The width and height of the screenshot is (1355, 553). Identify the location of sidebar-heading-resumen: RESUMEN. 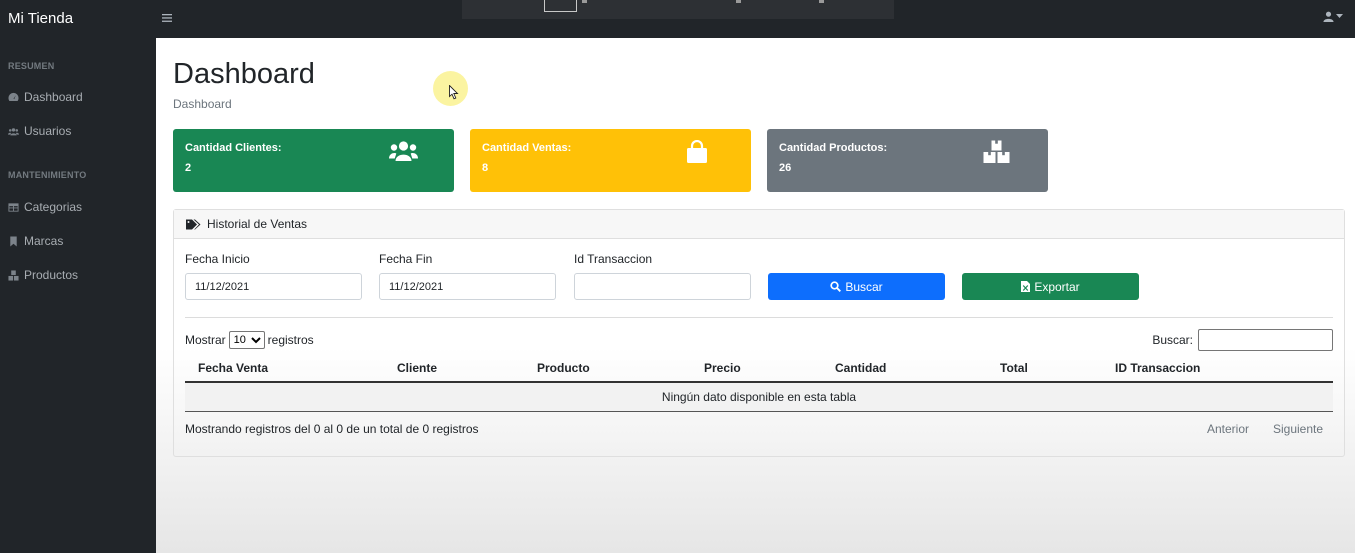
(31, 66).